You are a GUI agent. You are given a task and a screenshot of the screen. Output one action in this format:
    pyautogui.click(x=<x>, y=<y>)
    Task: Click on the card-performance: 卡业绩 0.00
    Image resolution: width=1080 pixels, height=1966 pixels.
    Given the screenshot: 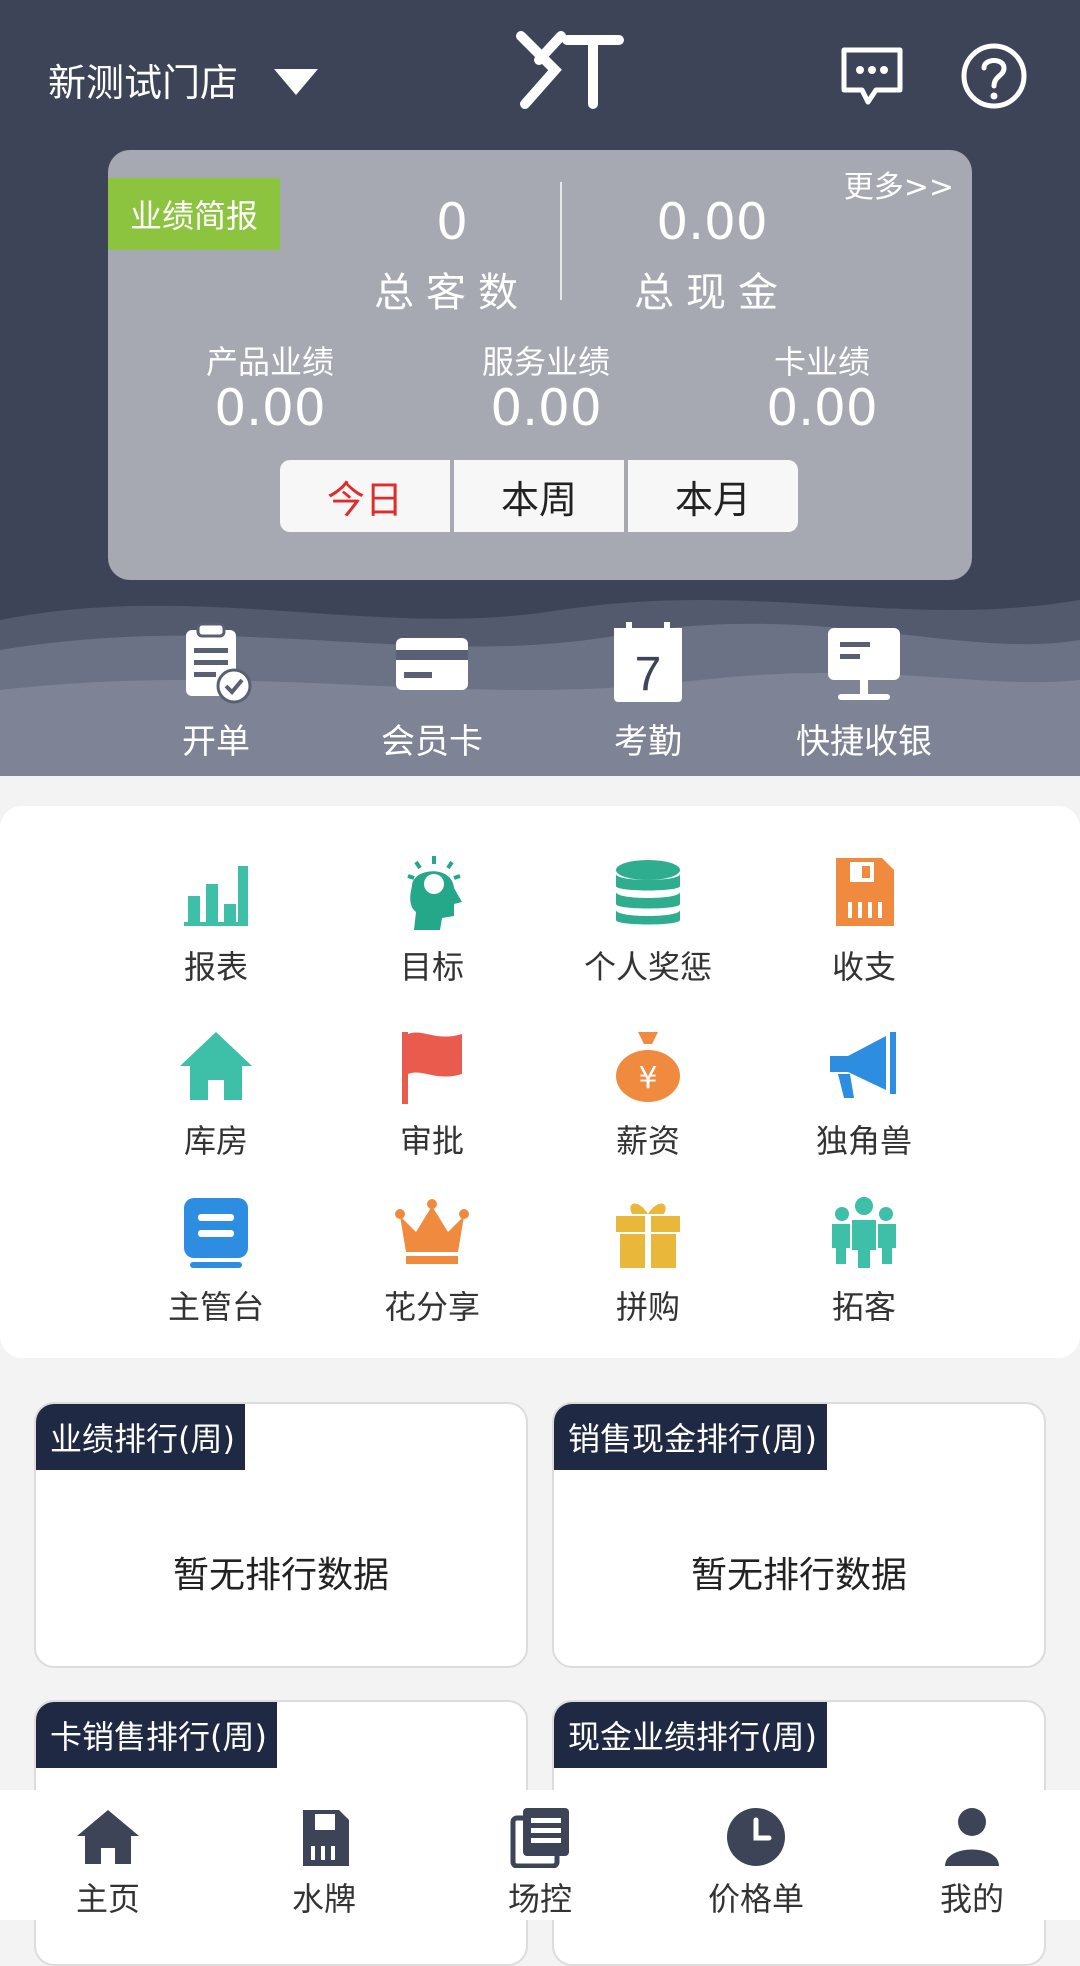 What is the action you would take?
    pyautogui.click(x=822, y=388)
    